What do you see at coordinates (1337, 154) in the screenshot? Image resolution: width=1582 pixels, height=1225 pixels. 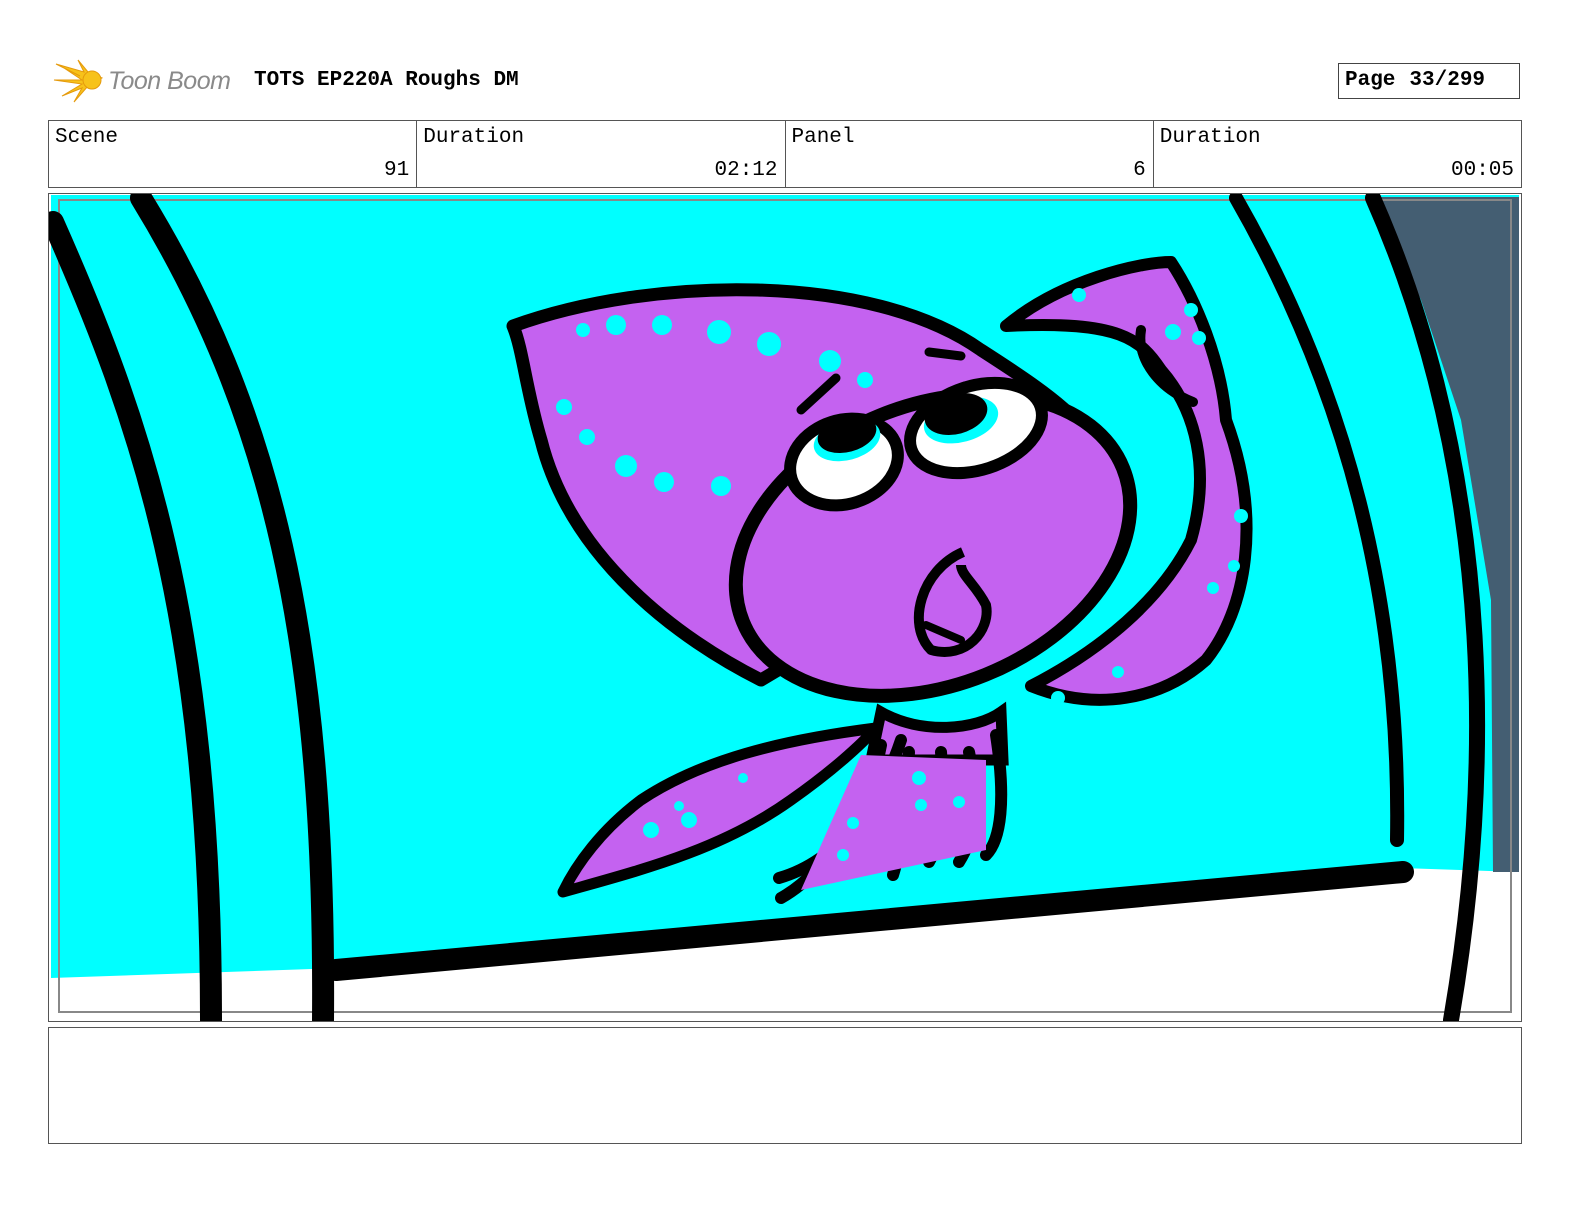 I see `panel-duration-cell: Duration 00:05` at bounding box center [1337, 154].